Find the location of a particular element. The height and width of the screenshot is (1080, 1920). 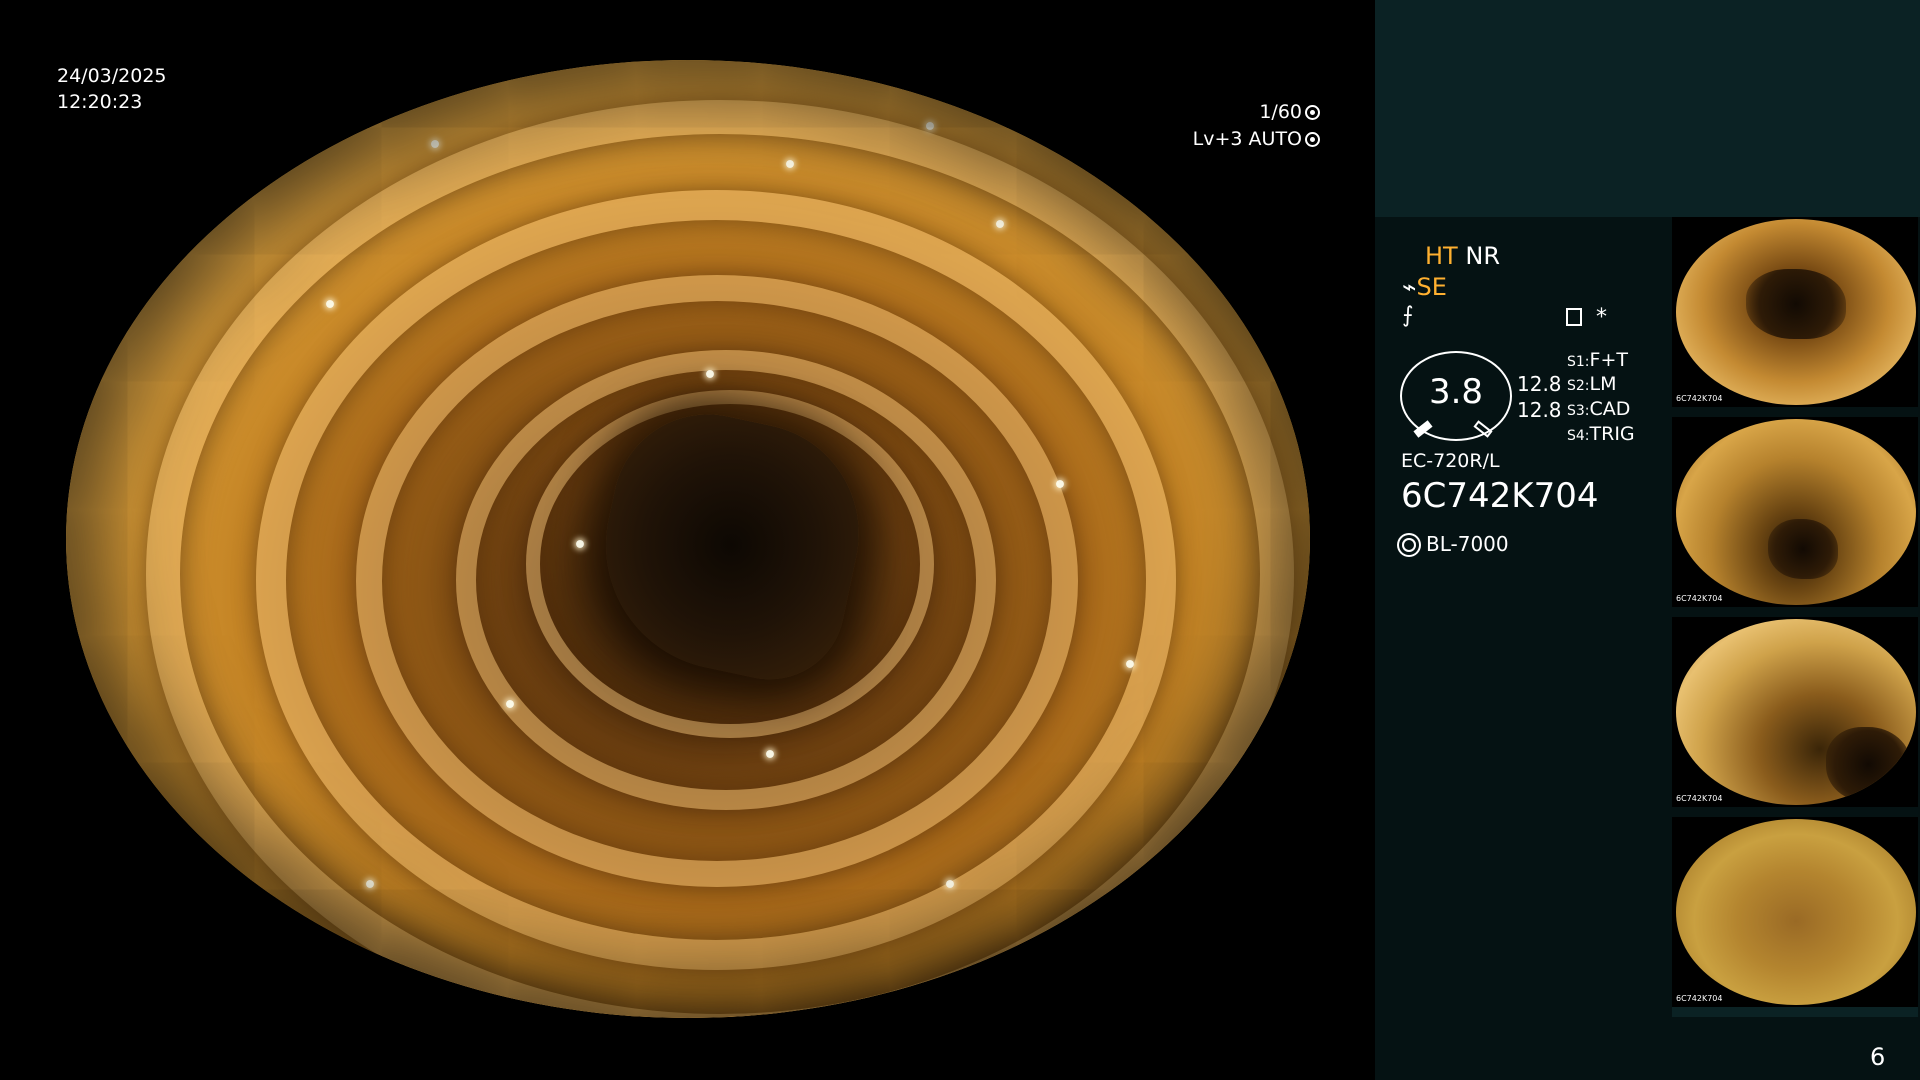

ht-label: HT is located at coordinates (1441, 256).